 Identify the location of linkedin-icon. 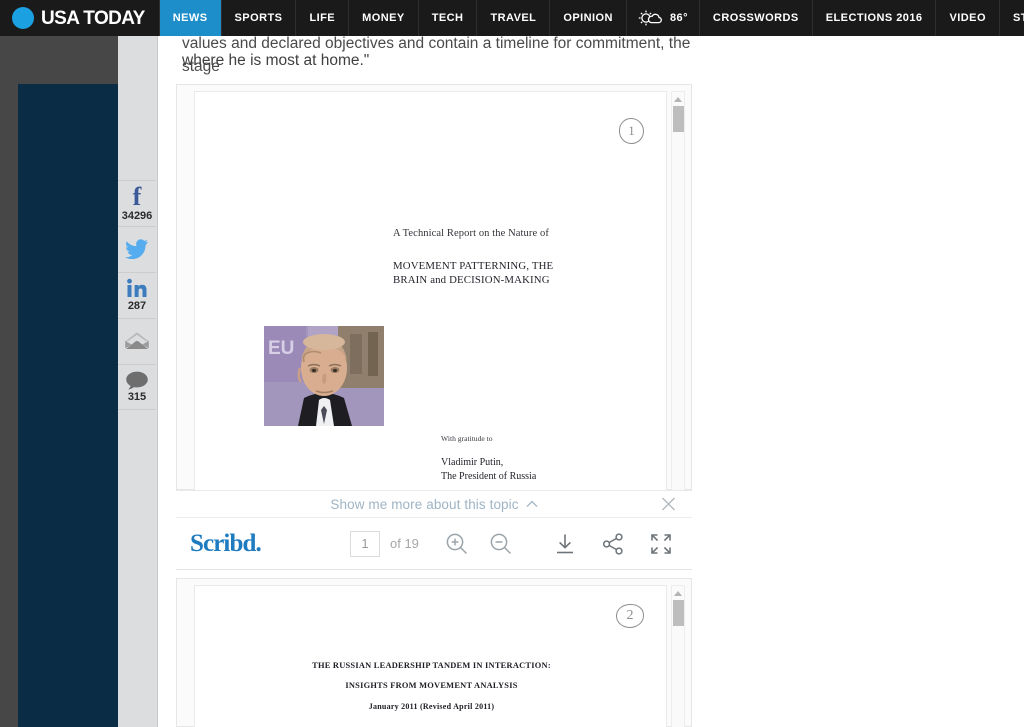
(137, 288).